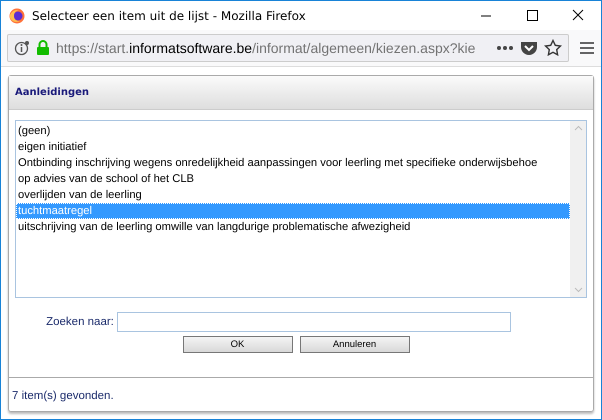  Describe the element at coordinates (293, 227) in the screenshot. I see `list-item: uitschrijving van de leerling omwille van langdurige problematische afwezigheid` at that location.